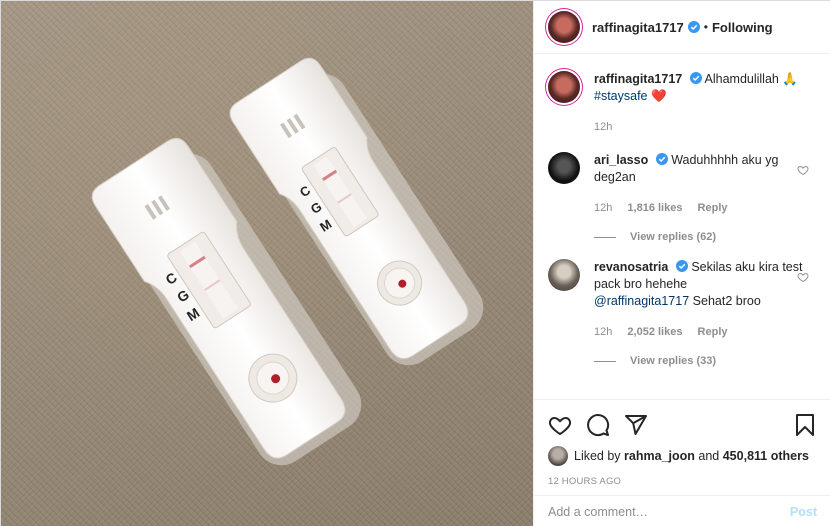  Describe the element at coordinates (631, 267) in the screenshot. I see `comment-username: revanosatria` at that location.